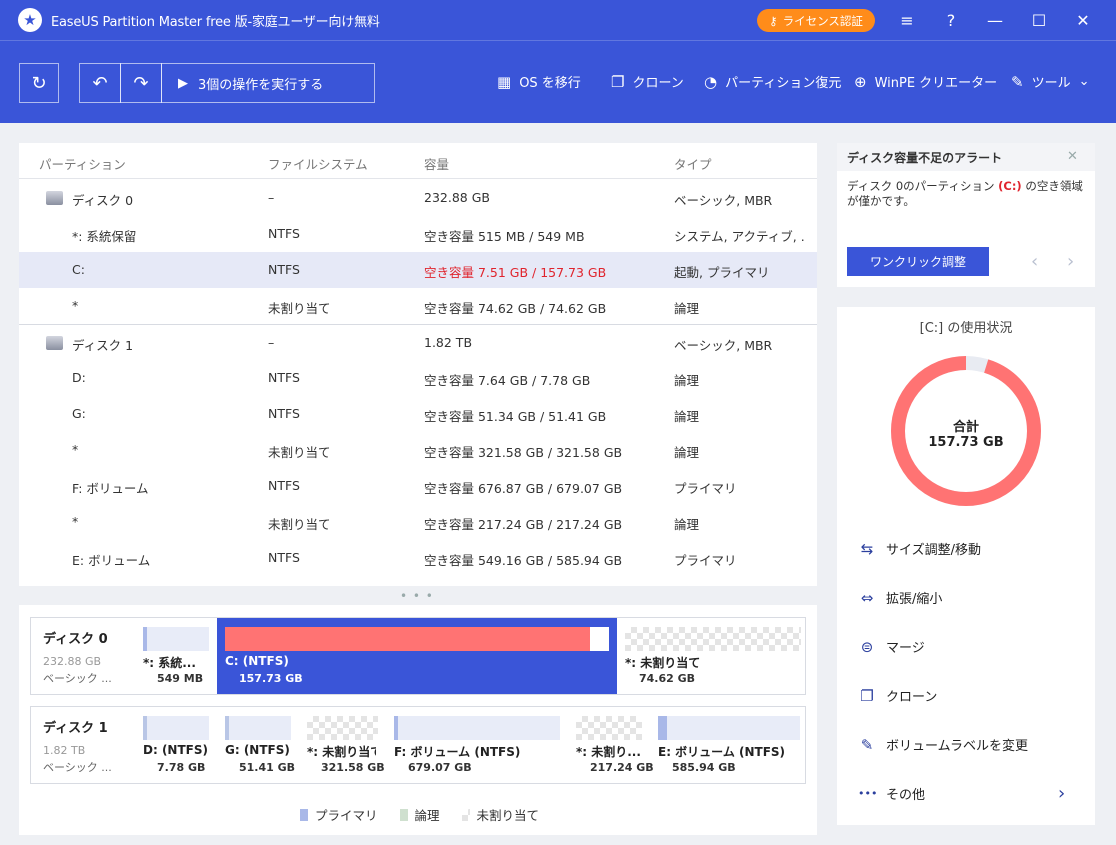 This screenshot has width=1116, height=845. Describe the element at coordinates (1010, 186) in the screenshot. I see `alert-drive-letter: (C:)` at that location.